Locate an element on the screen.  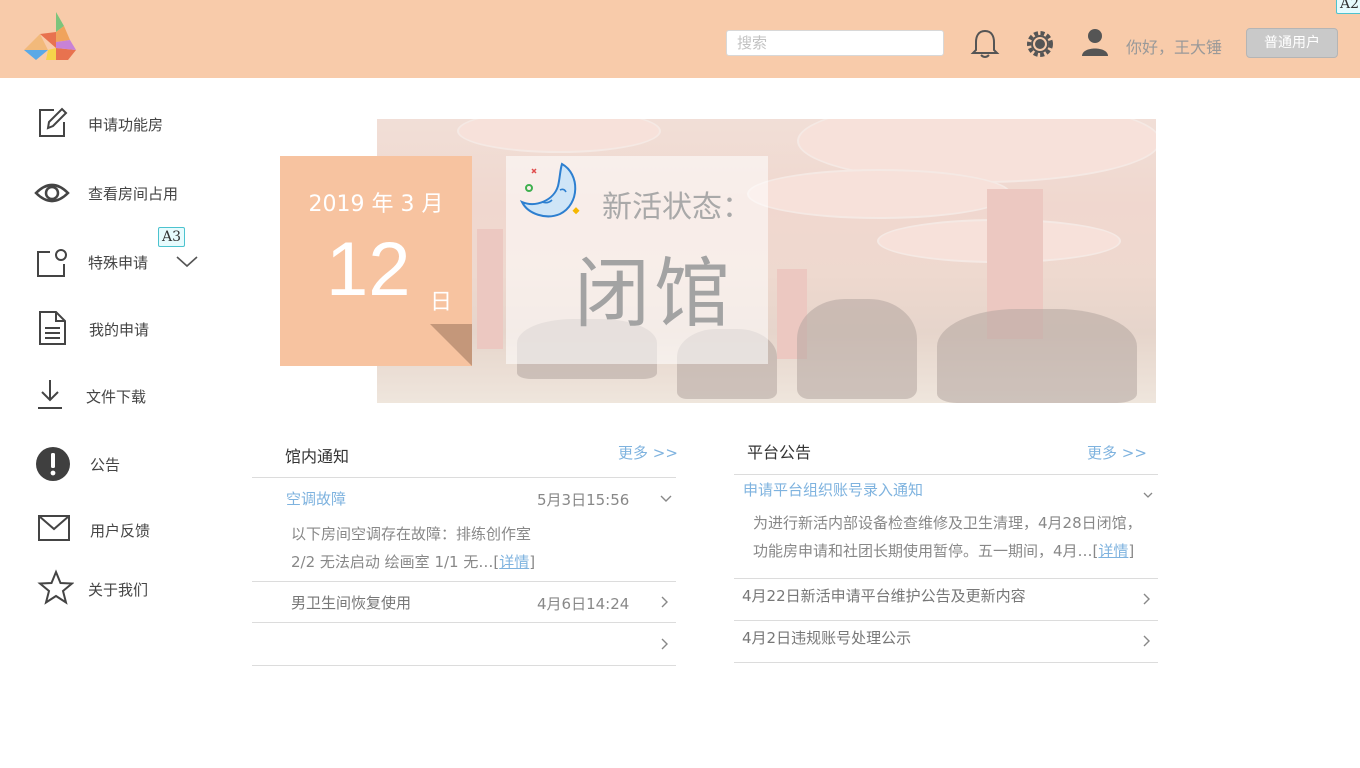
eye-icon is located at coordinates (52, 193).